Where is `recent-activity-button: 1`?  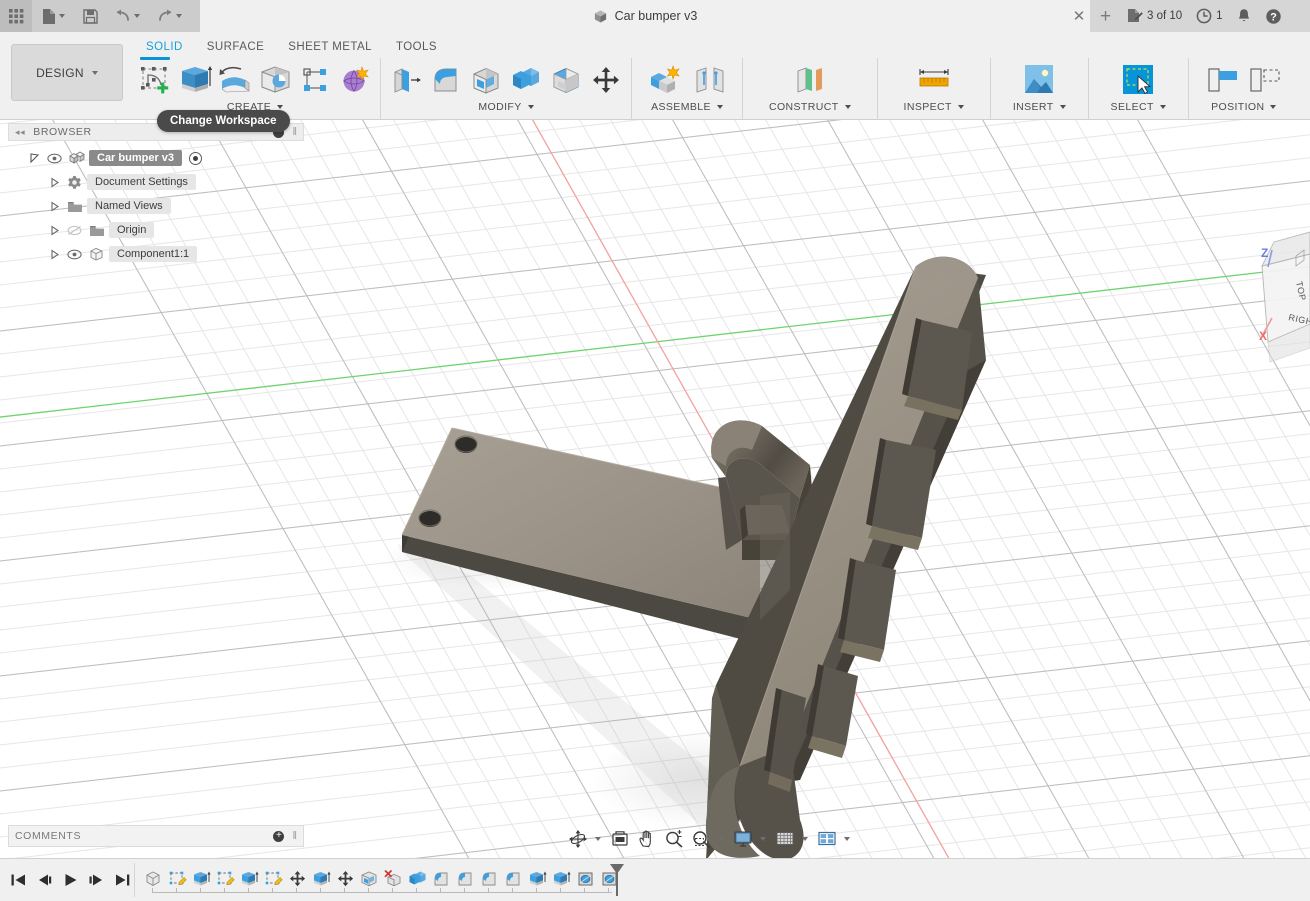
recent-activity-button: 1 is located at coordinates (1209, 16).